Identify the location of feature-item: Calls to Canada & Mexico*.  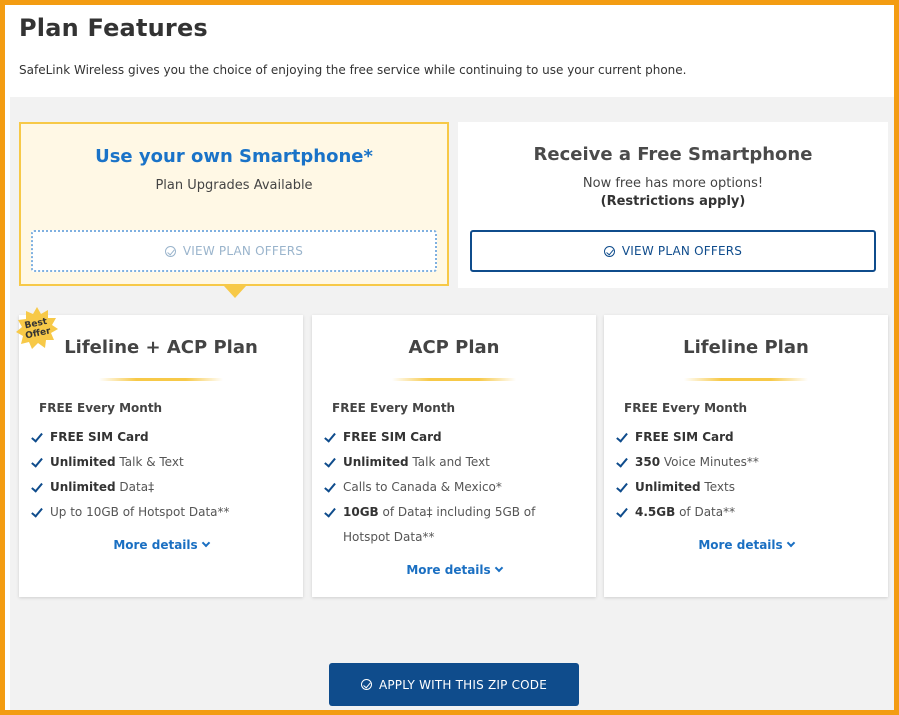
(454, 487).